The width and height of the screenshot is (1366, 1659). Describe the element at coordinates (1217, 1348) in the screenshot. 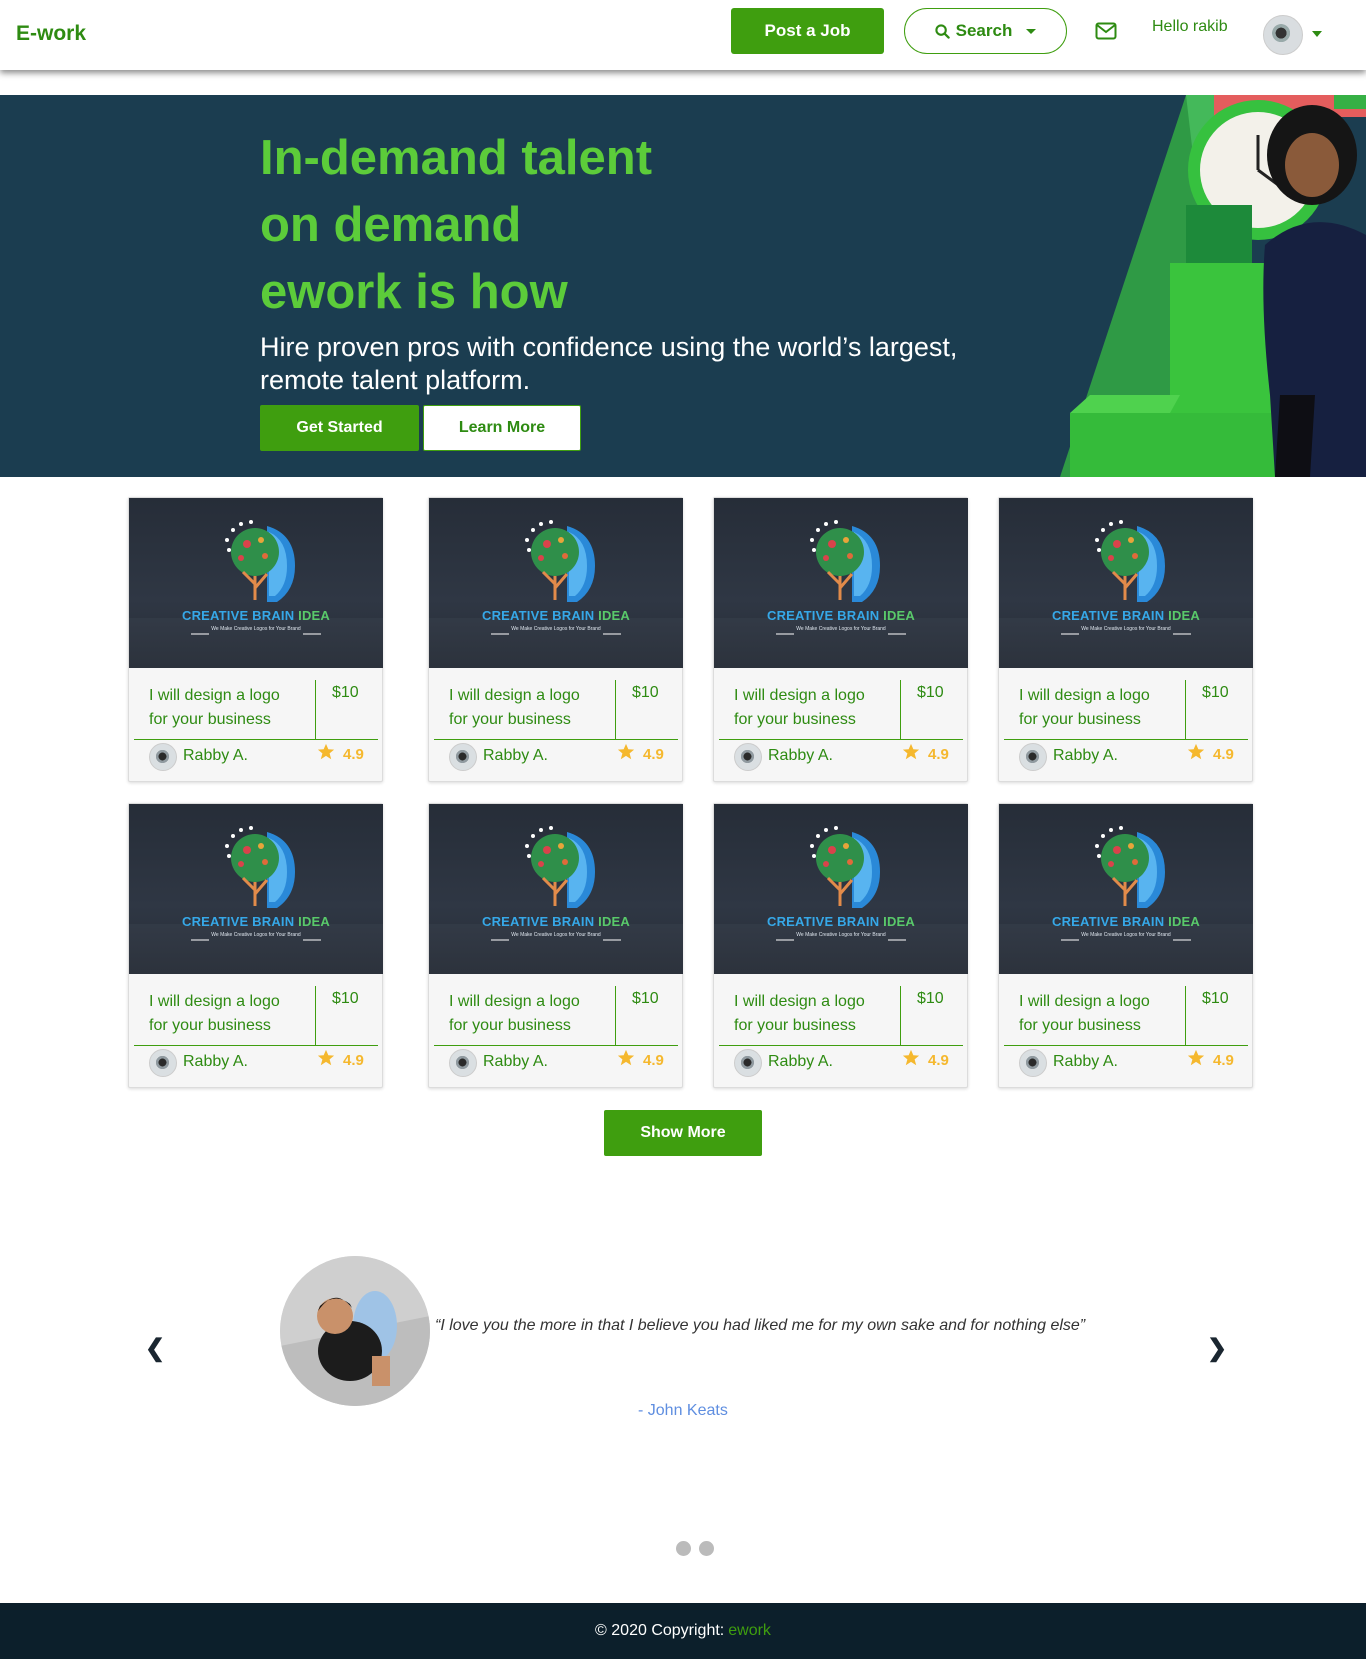

I see `chevron-right-icon: ❯` at that location.